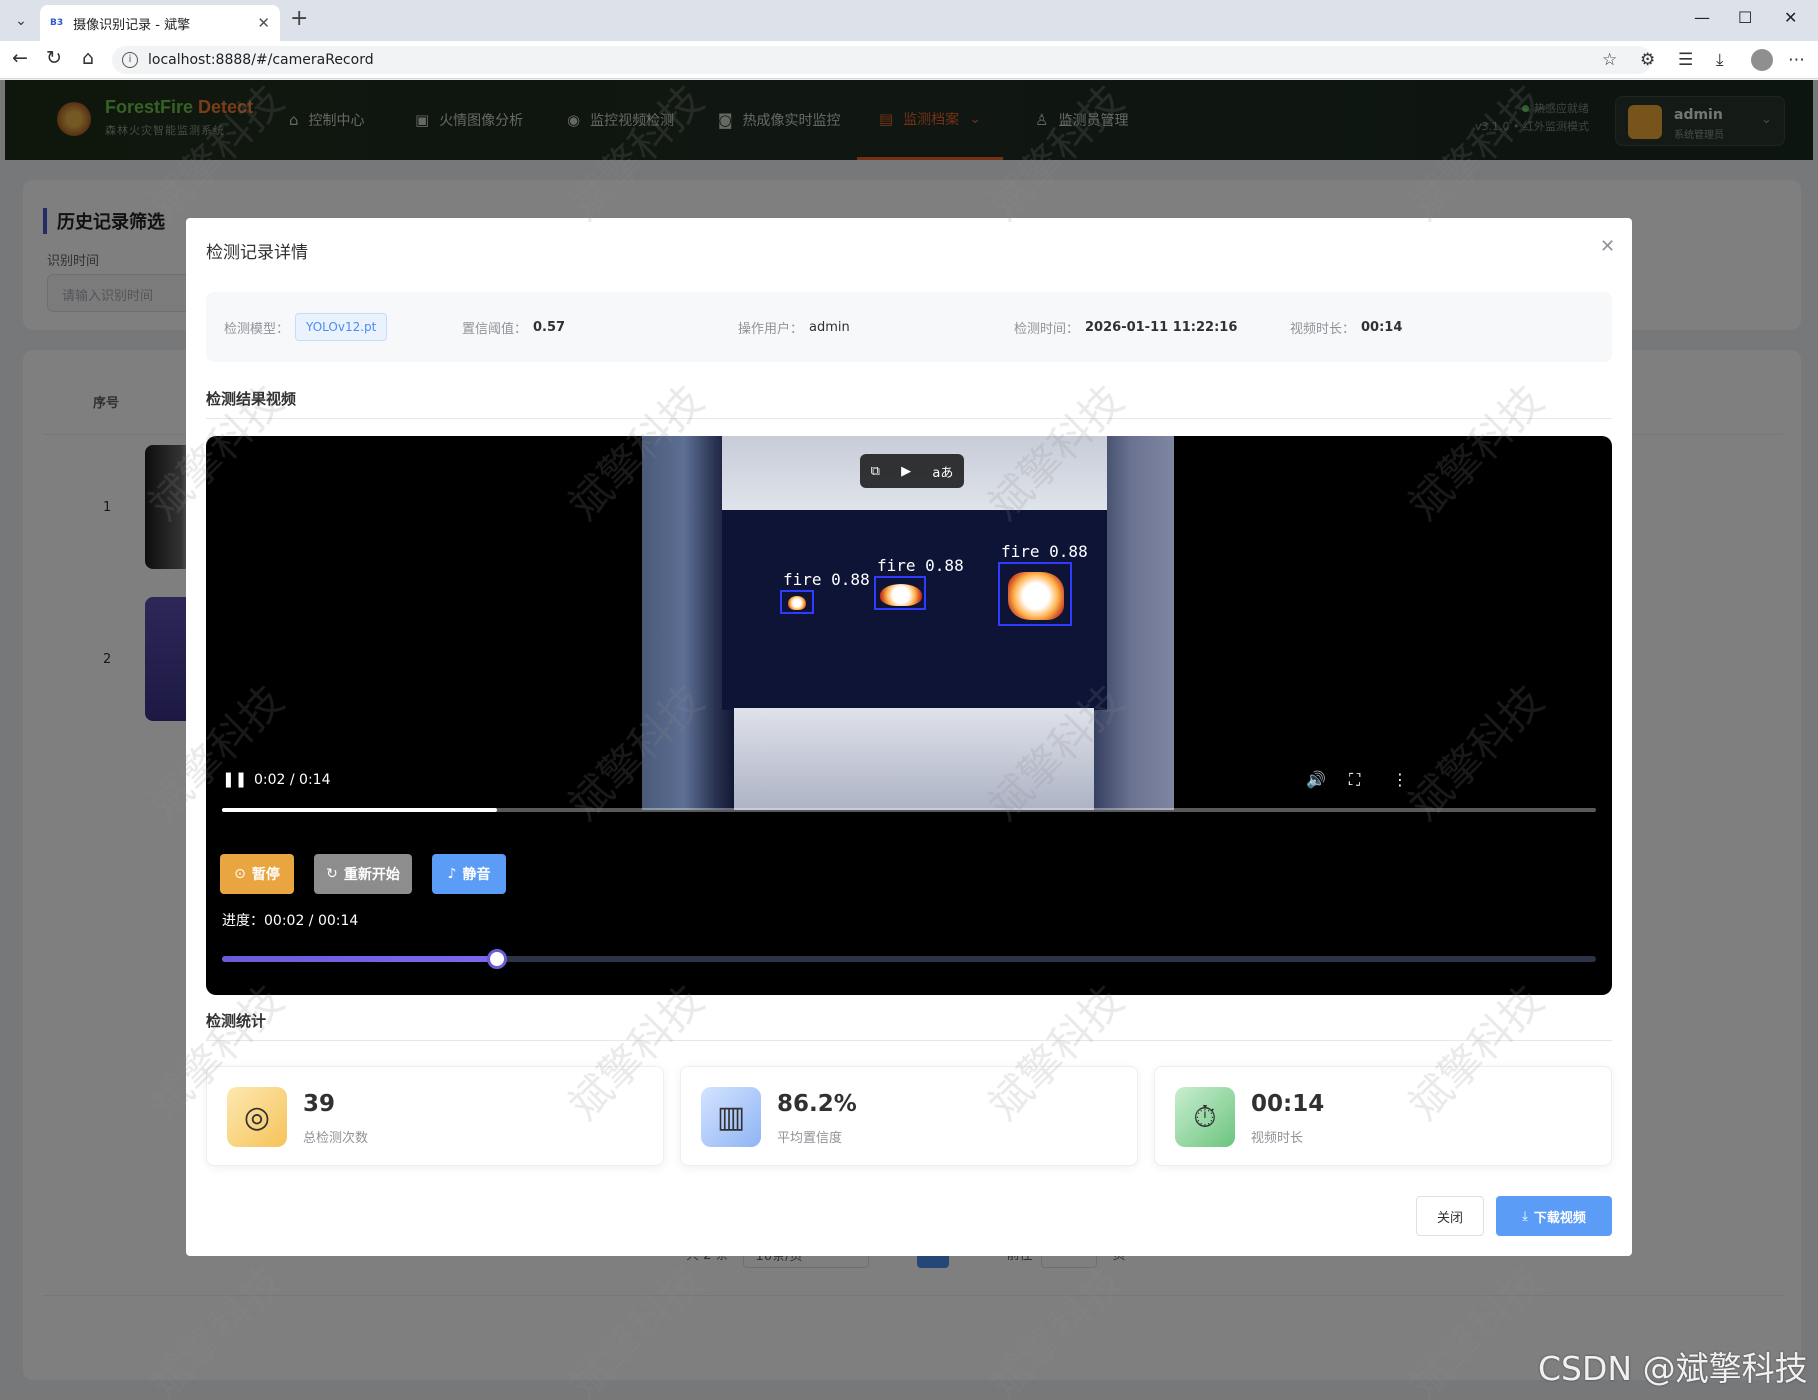 The height and width of the screenshot is (1400, 1818). I want to click on video-timeline-fill, so click(359, 810).